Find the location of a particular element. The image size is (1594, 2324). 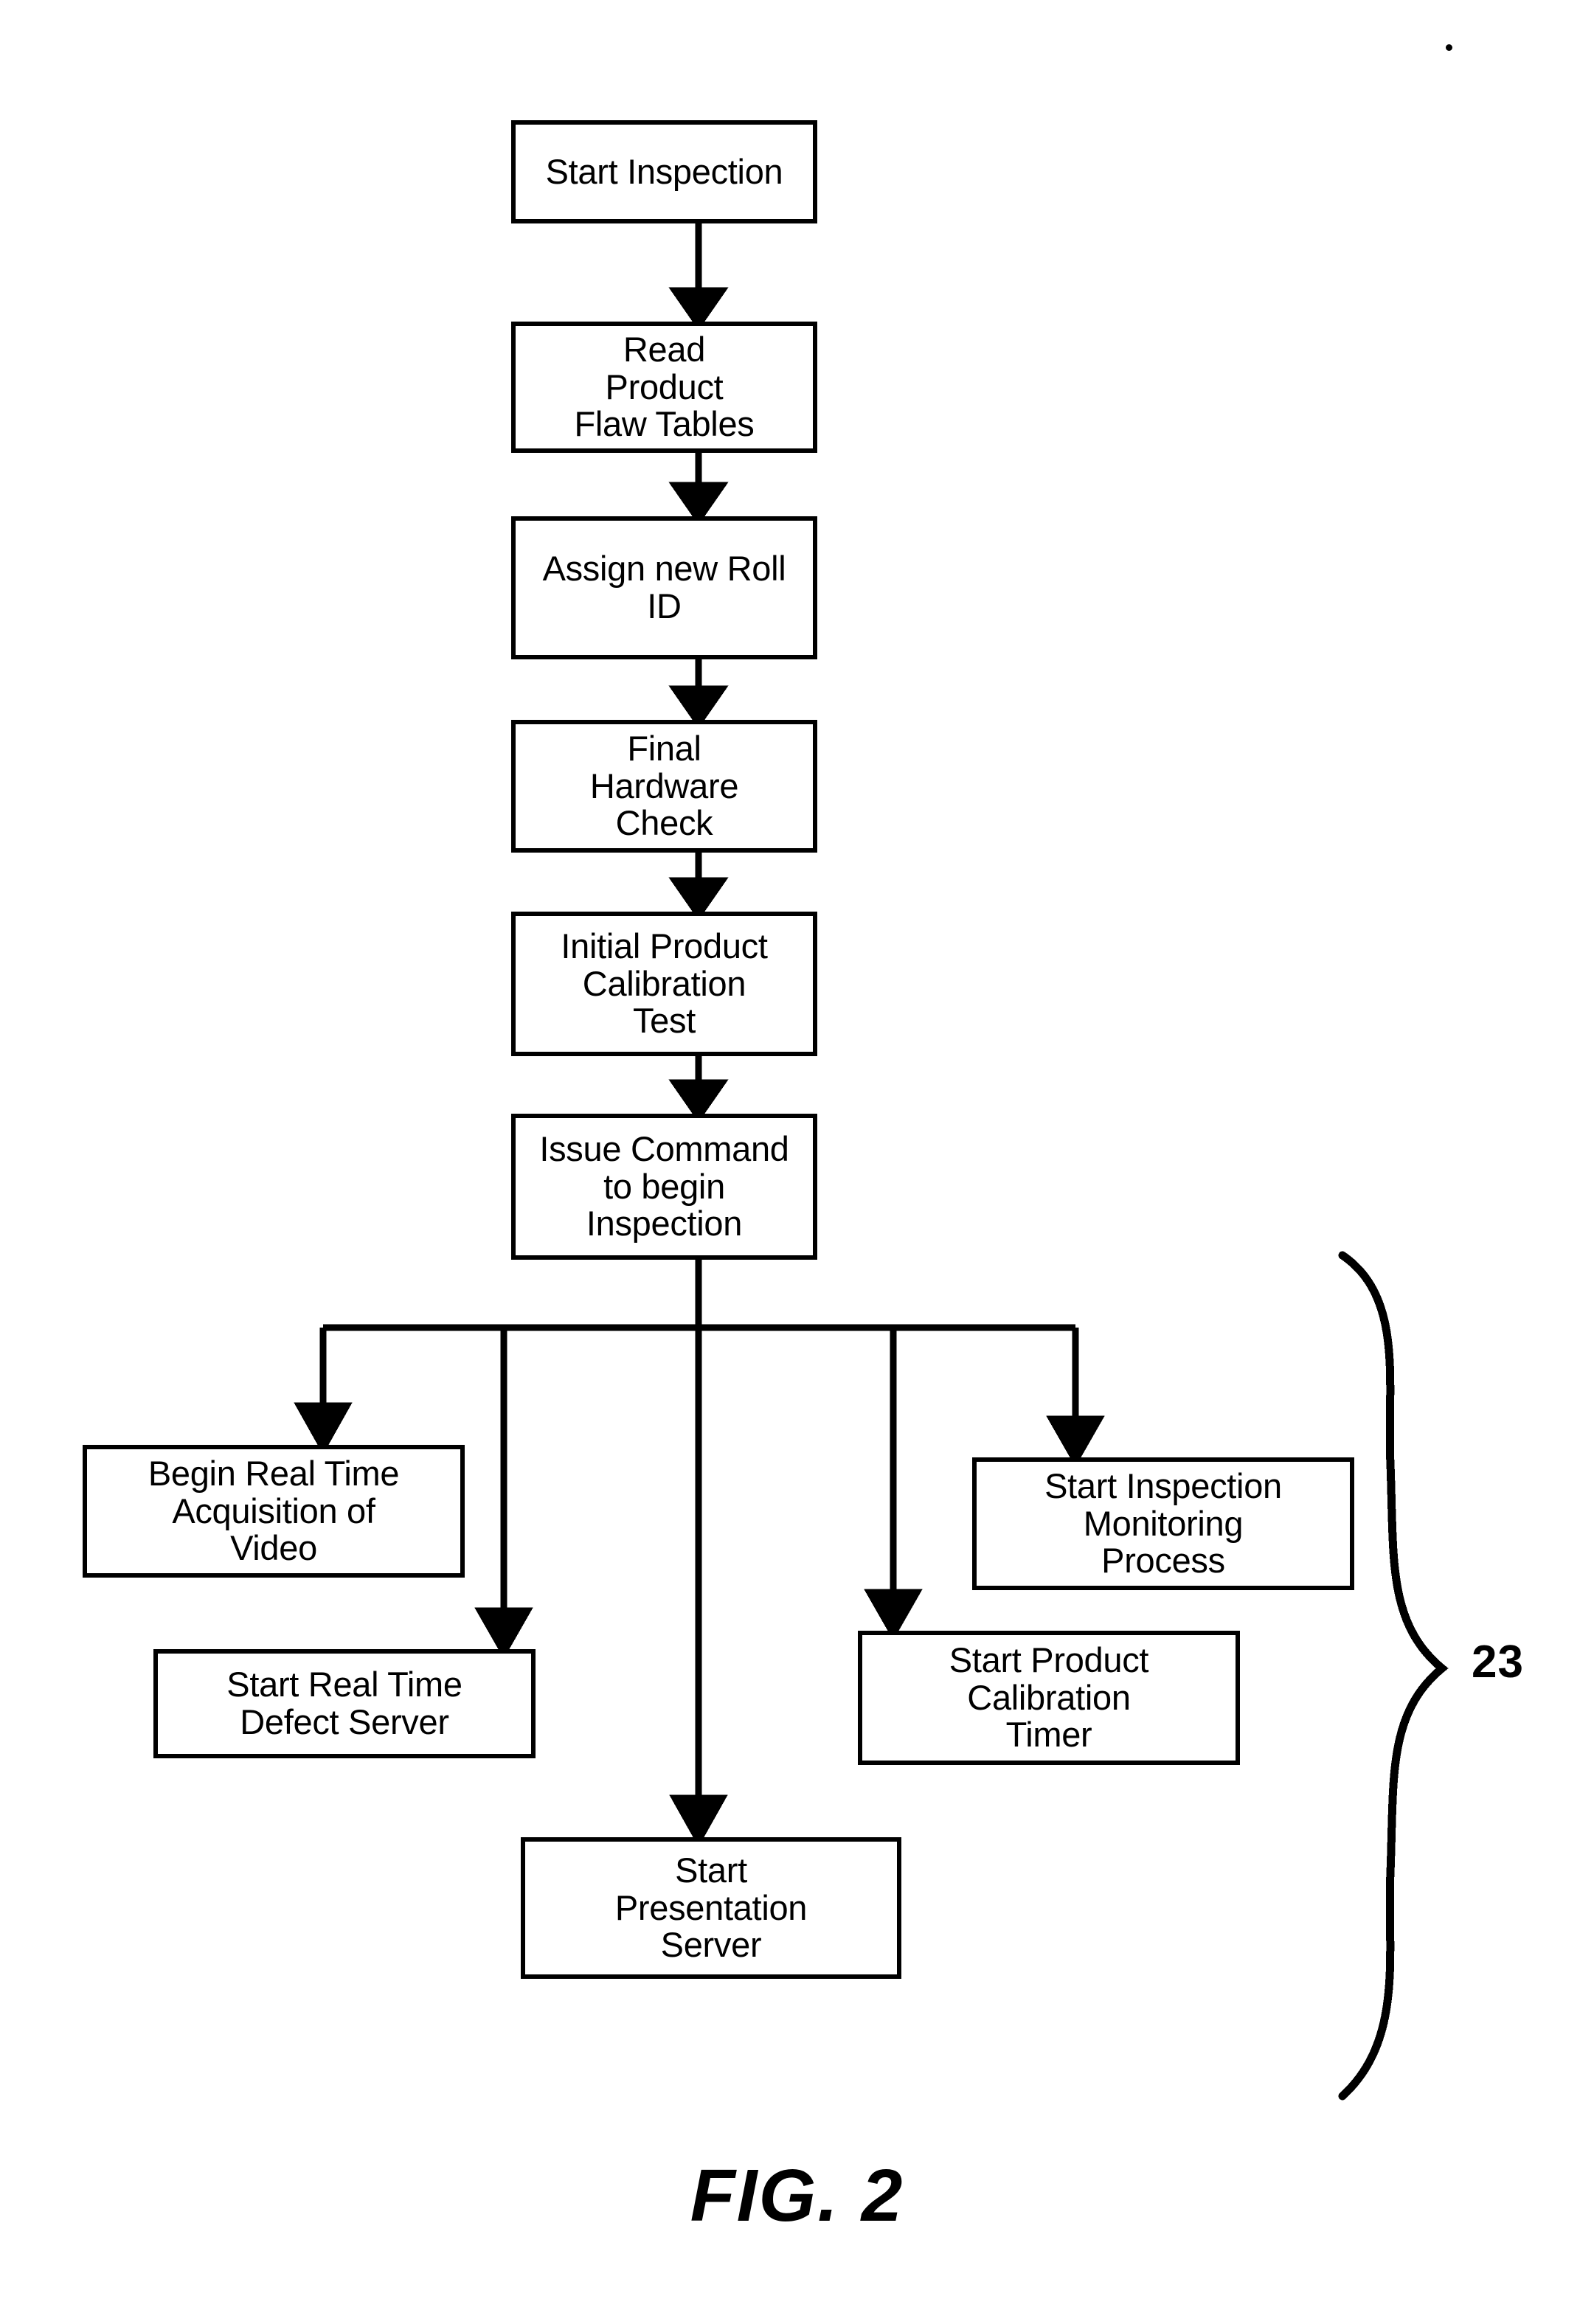

node-initial-product-calibration-test: Initial Product Calibration Test is located at coordinates (664, 984).